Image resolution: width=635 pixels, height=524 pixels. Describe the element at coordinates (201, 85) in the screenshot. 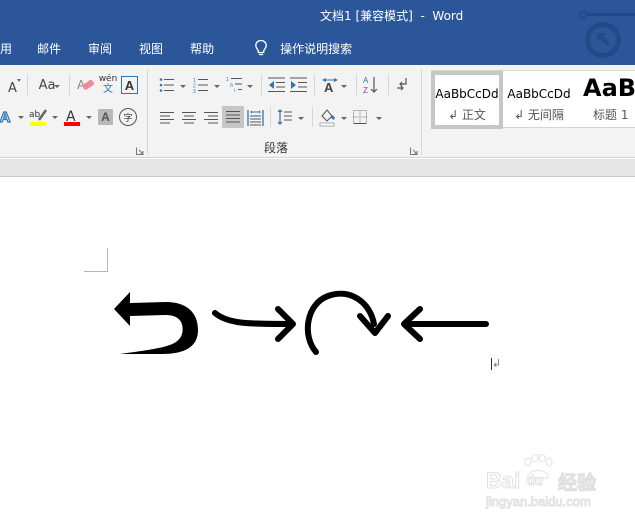

I see `numbering-icon: 123` at that location.